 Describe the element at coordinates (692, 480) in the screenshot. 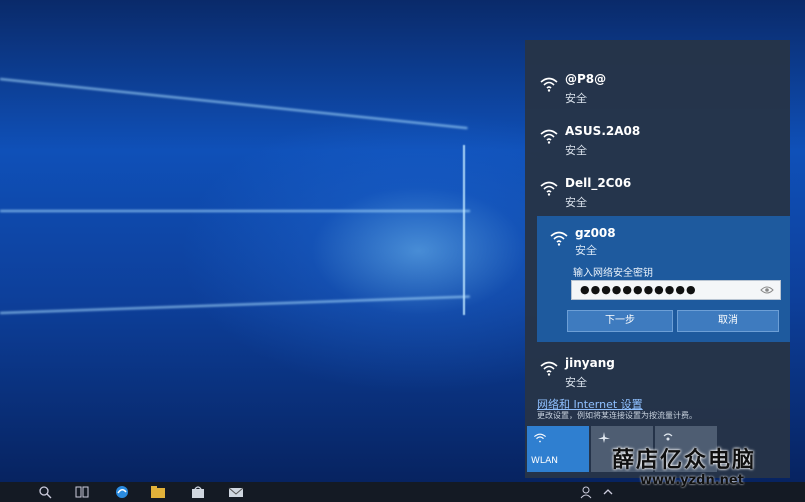

I see `watermark-url: www.yzdn.net` at that location.